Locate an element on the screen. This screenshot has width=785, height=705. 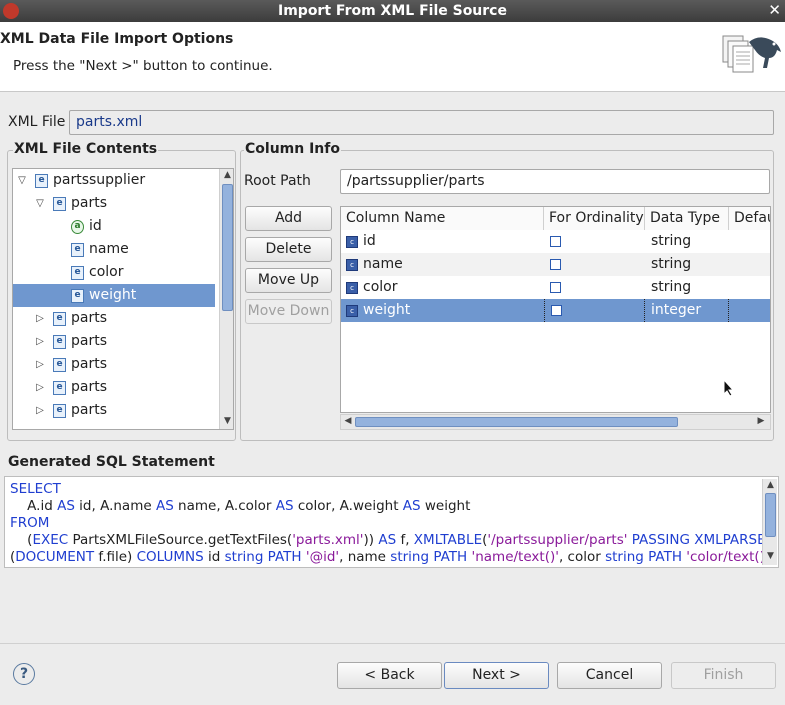
cancel-button: Cancel is located at coordinates (609, 675).